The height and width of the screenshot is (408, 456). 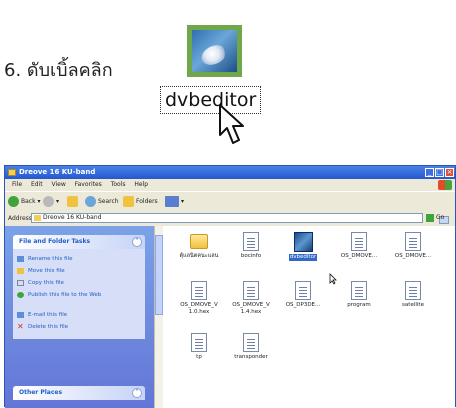 I want to click on task-move: Move this file, so click(x=79, y=271).